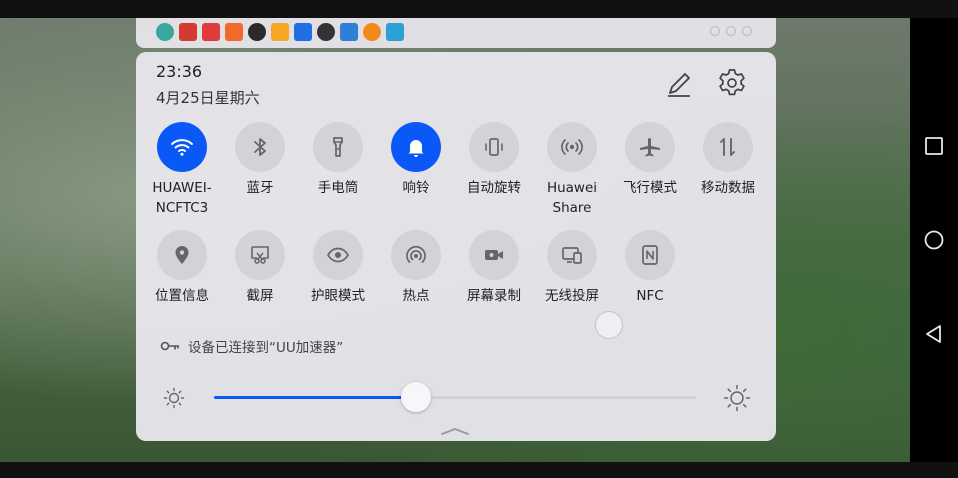 Image resolution: width=958 pixels, height=478 pixels. I want to click on auto-rotate-icon, so click(494, 147).